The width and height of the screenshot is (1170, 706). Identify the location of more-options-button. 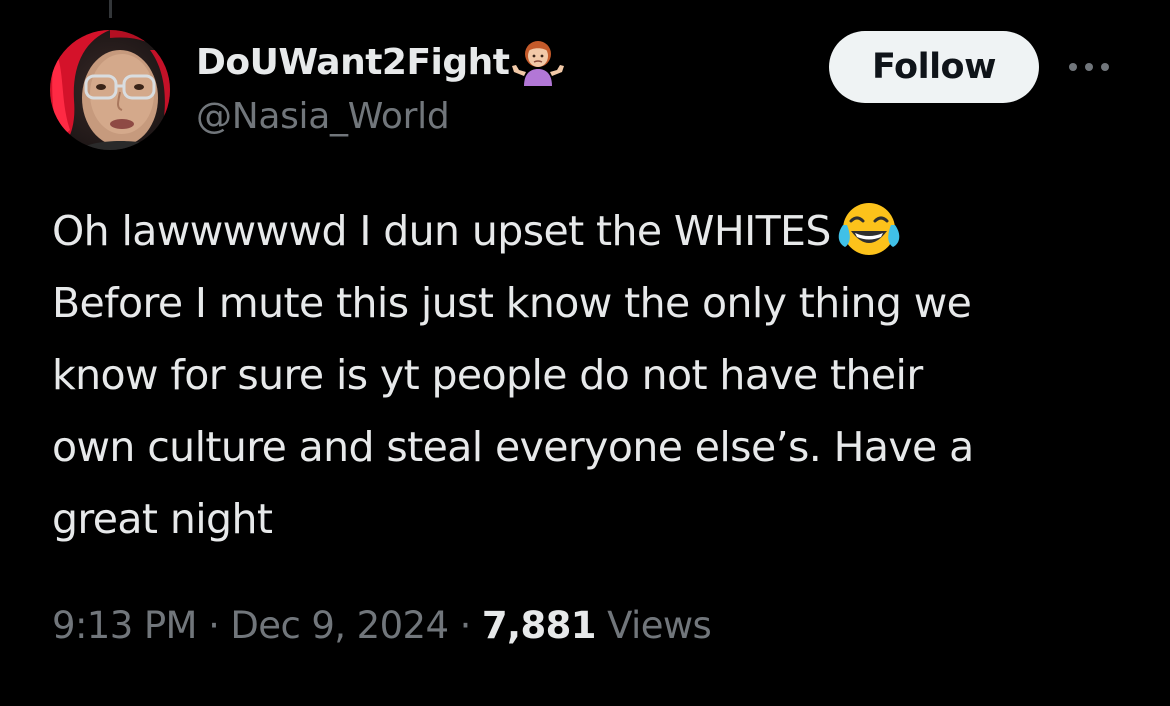
(1089, 67).